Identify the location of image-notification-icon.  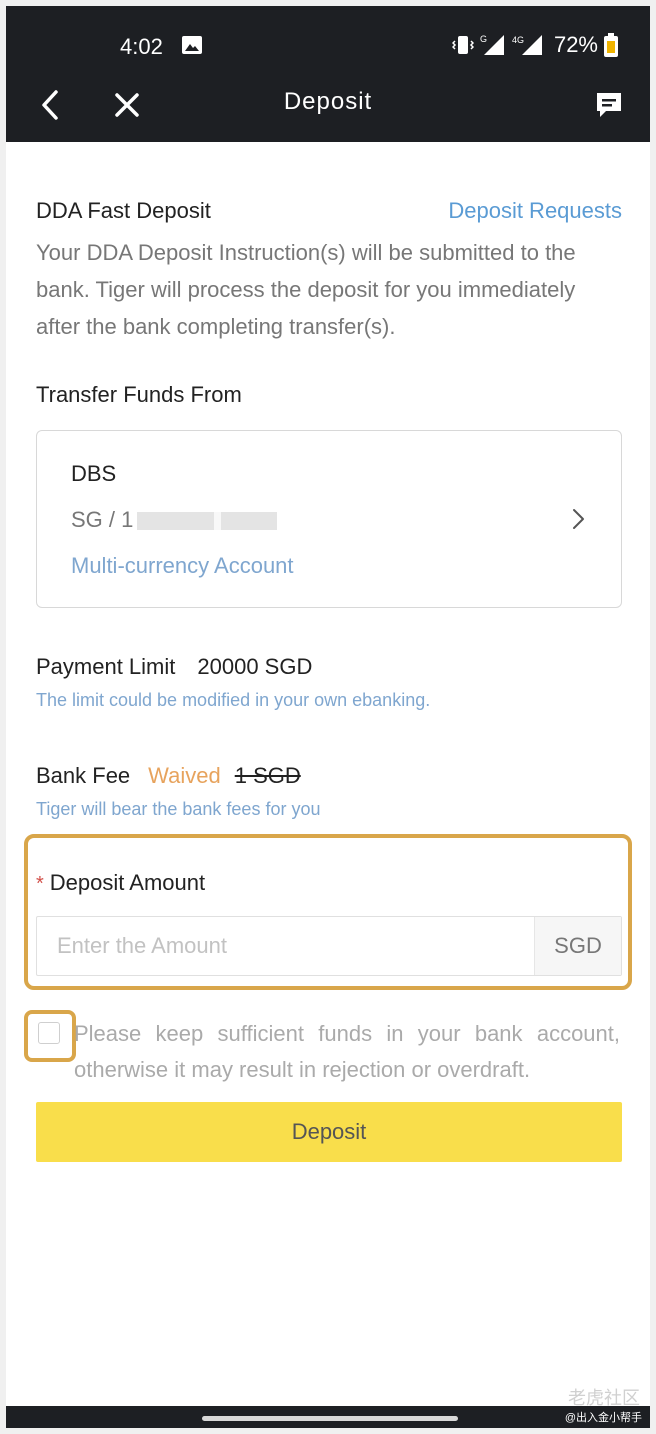
(192, 45).